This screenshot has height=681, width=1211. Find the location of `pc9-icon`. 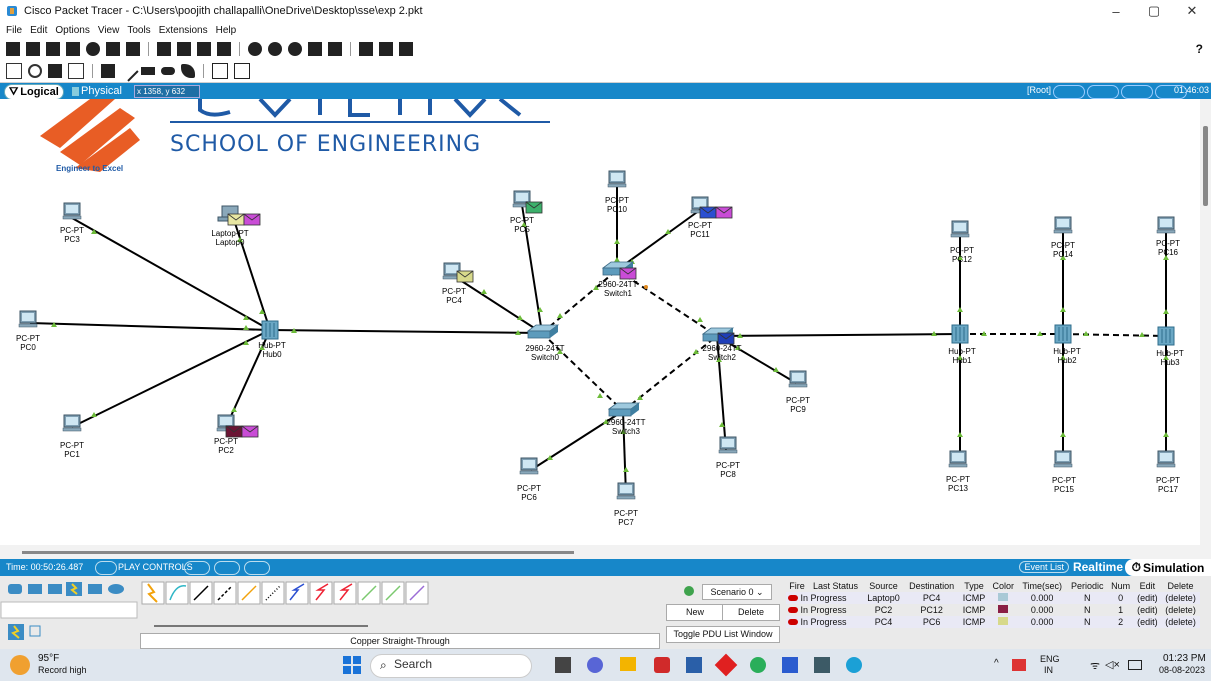

pc9-icon is located at coordinates (798, 379).